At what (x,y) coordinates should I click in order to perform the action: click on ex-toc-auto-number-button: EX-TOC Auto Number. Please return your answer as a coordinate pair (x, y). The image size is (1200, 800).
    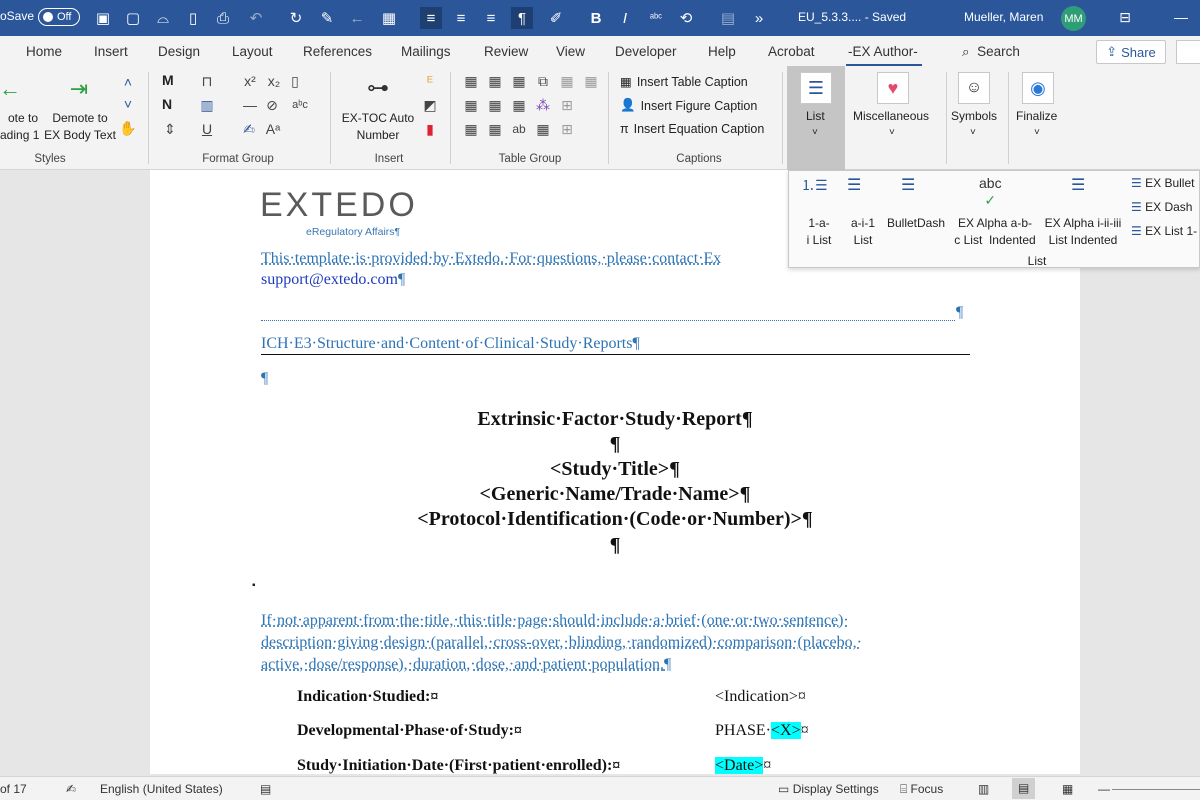
    Looking at the image, I should click on (378, 127).